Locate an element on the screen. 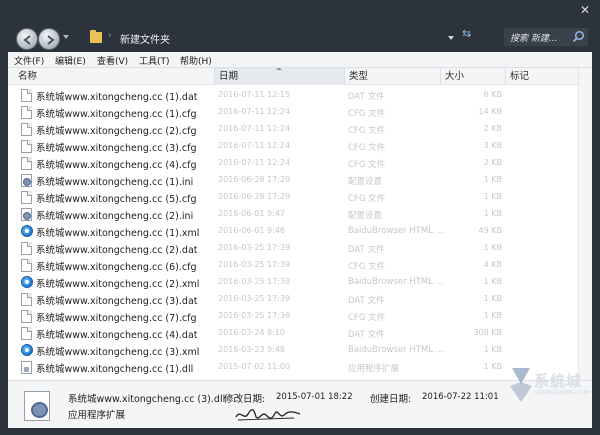 This screenshot has height=435, width=600. file-date: 2016-03-23 9:48 is located at coordinates (251, 349).